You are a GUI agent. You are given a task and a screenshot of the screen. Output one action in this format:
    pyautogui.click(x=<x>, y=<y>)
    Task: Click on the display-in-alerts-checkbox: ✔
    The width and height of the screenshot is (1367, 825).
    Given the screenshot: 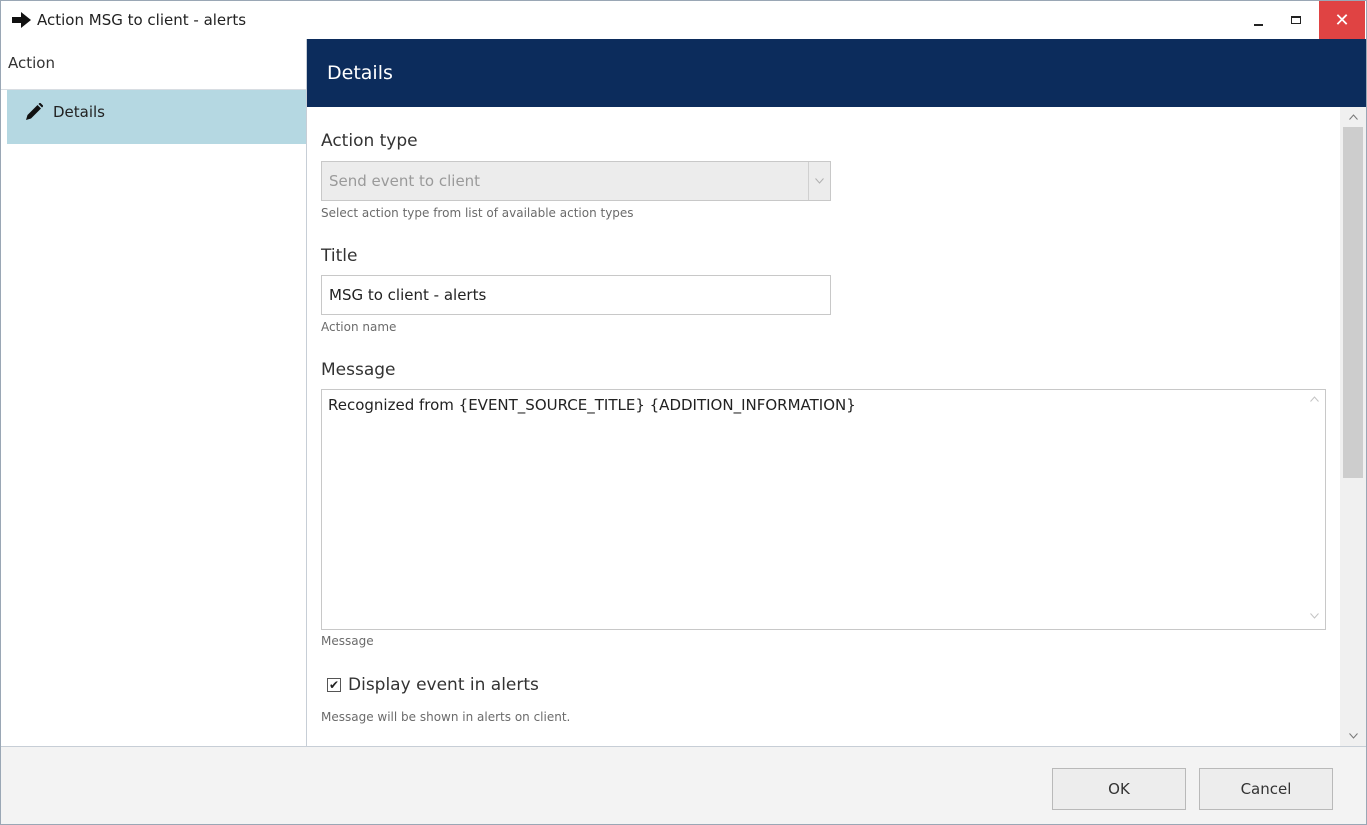 What is the action you would take?
    pyautogui.click(x=334, y=685)
    